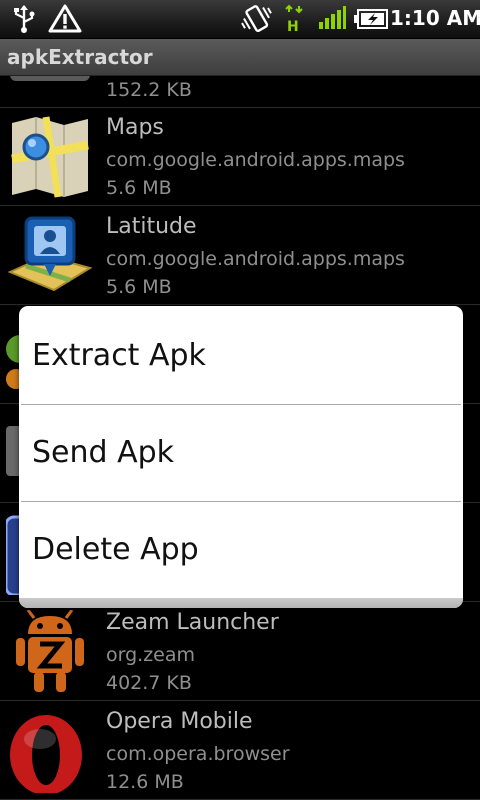 The width and height of the screenshot is (480, 800). What do you see at coordinates (240, 651) in the screenshot?
I see `list-item: Zeam Launcher org.zeam 402.7 KB` at bounding box center [240, 651].